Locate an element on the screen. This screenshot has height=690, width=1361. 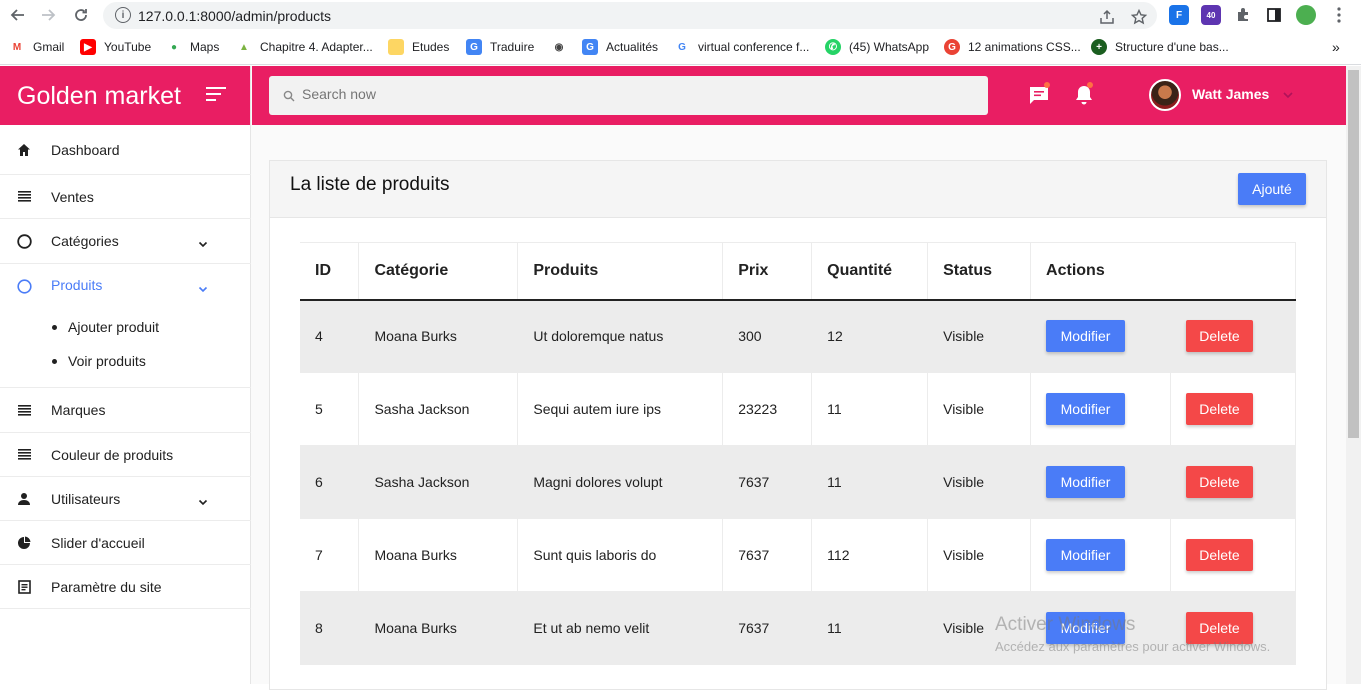
sidebar-item-slider: Slider d'accueil is located at coordinates (125, 543).